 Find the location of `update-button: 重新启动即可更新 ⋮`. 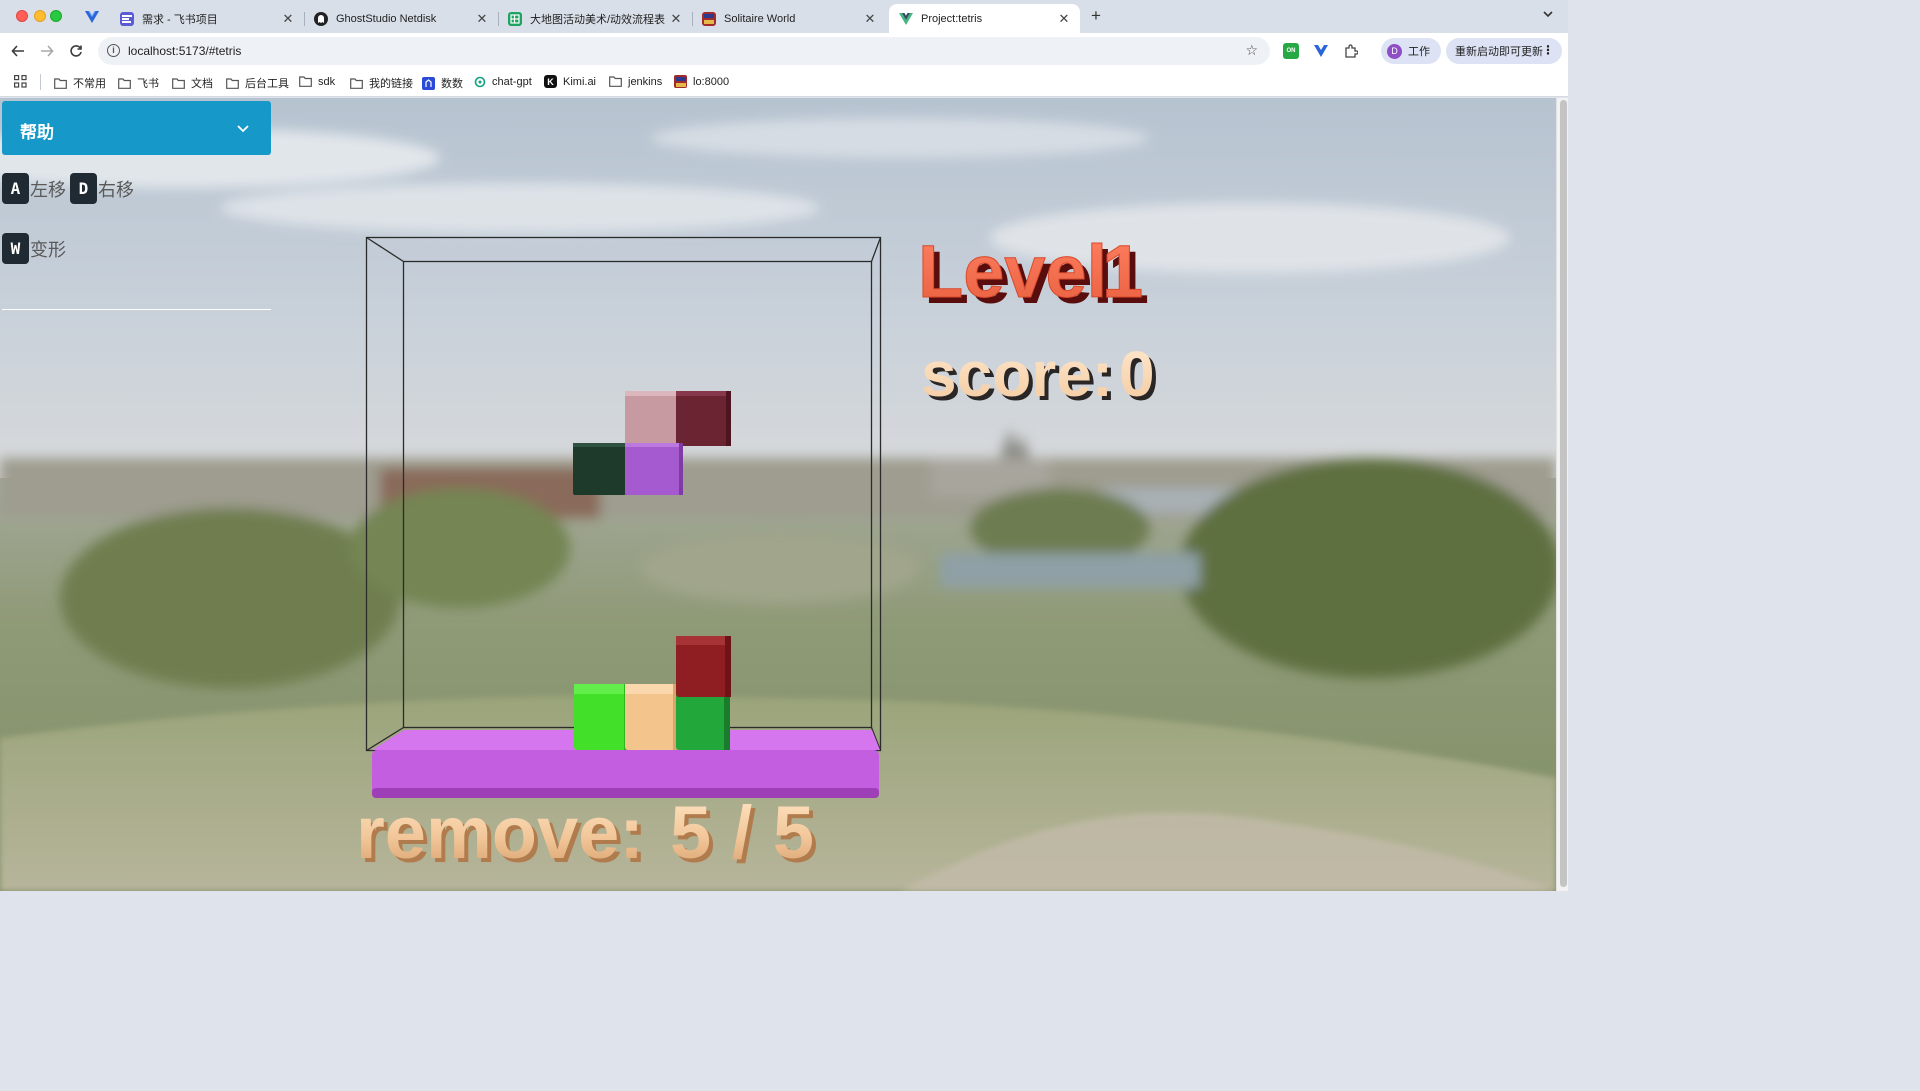

update-button: 重新启动即可更新 ⋮ is located at coordinates (1504, 51).